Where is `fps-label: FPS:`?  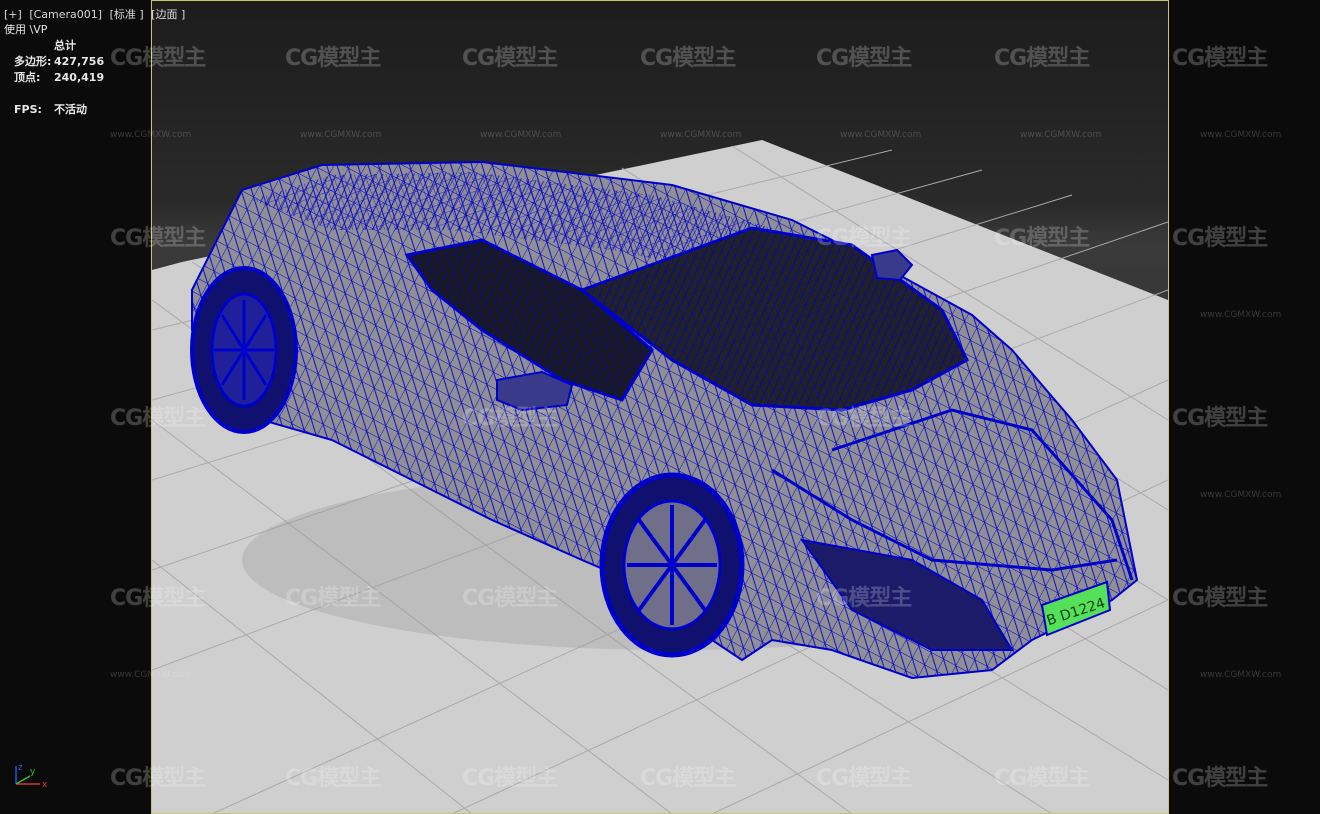 fps-label: FPS: is located at coordinates (28, 109).